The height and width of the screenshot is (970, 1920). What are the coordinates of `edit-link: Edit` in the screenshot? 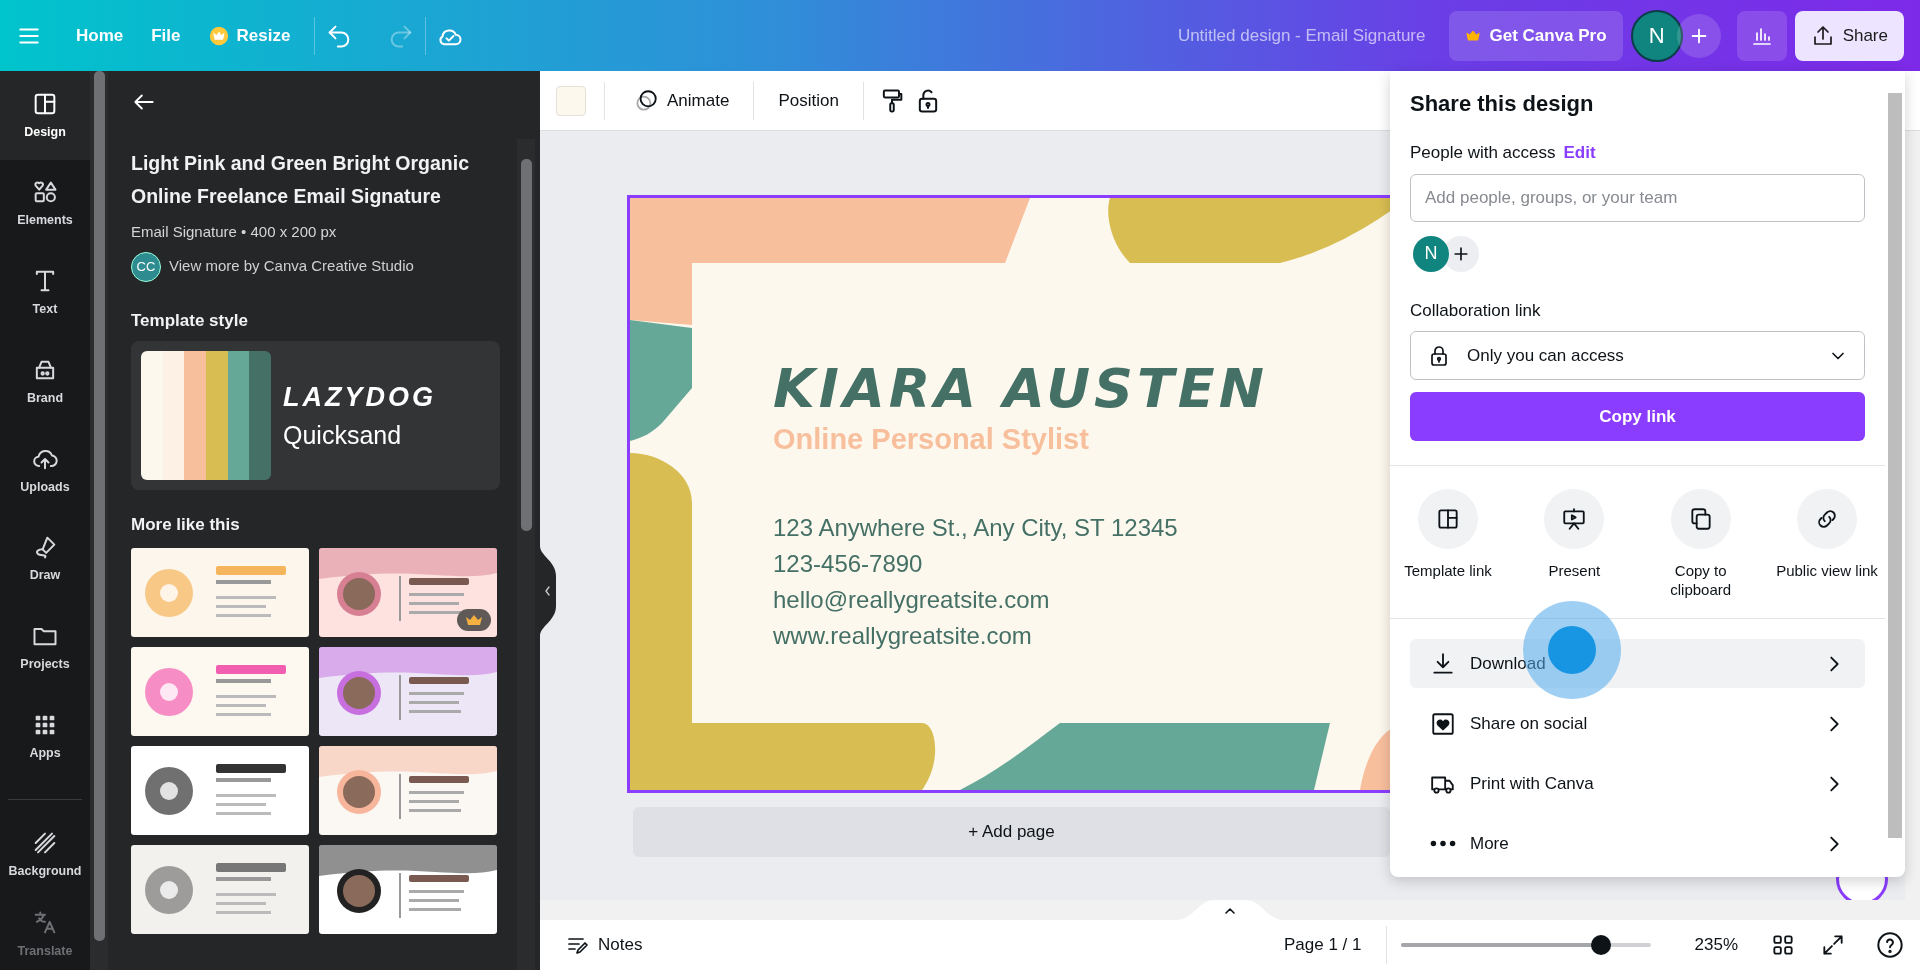 It's located at (1579, 153).